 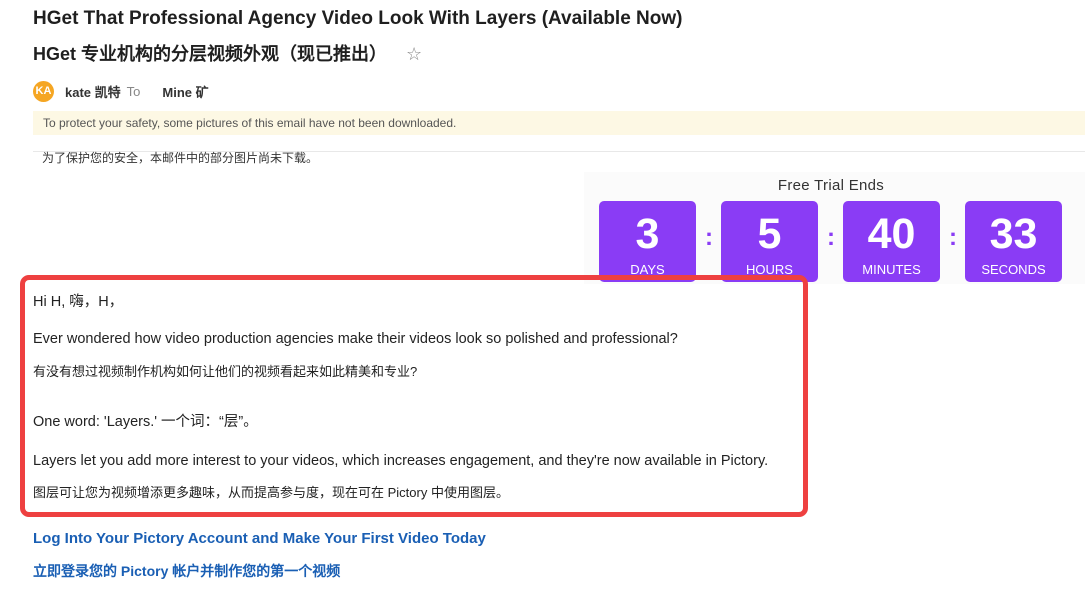 What do you see at coordinates (769, 234) in the screenshot?
I see `countdown-hours-value: 5` at bounding box center [769, 234].